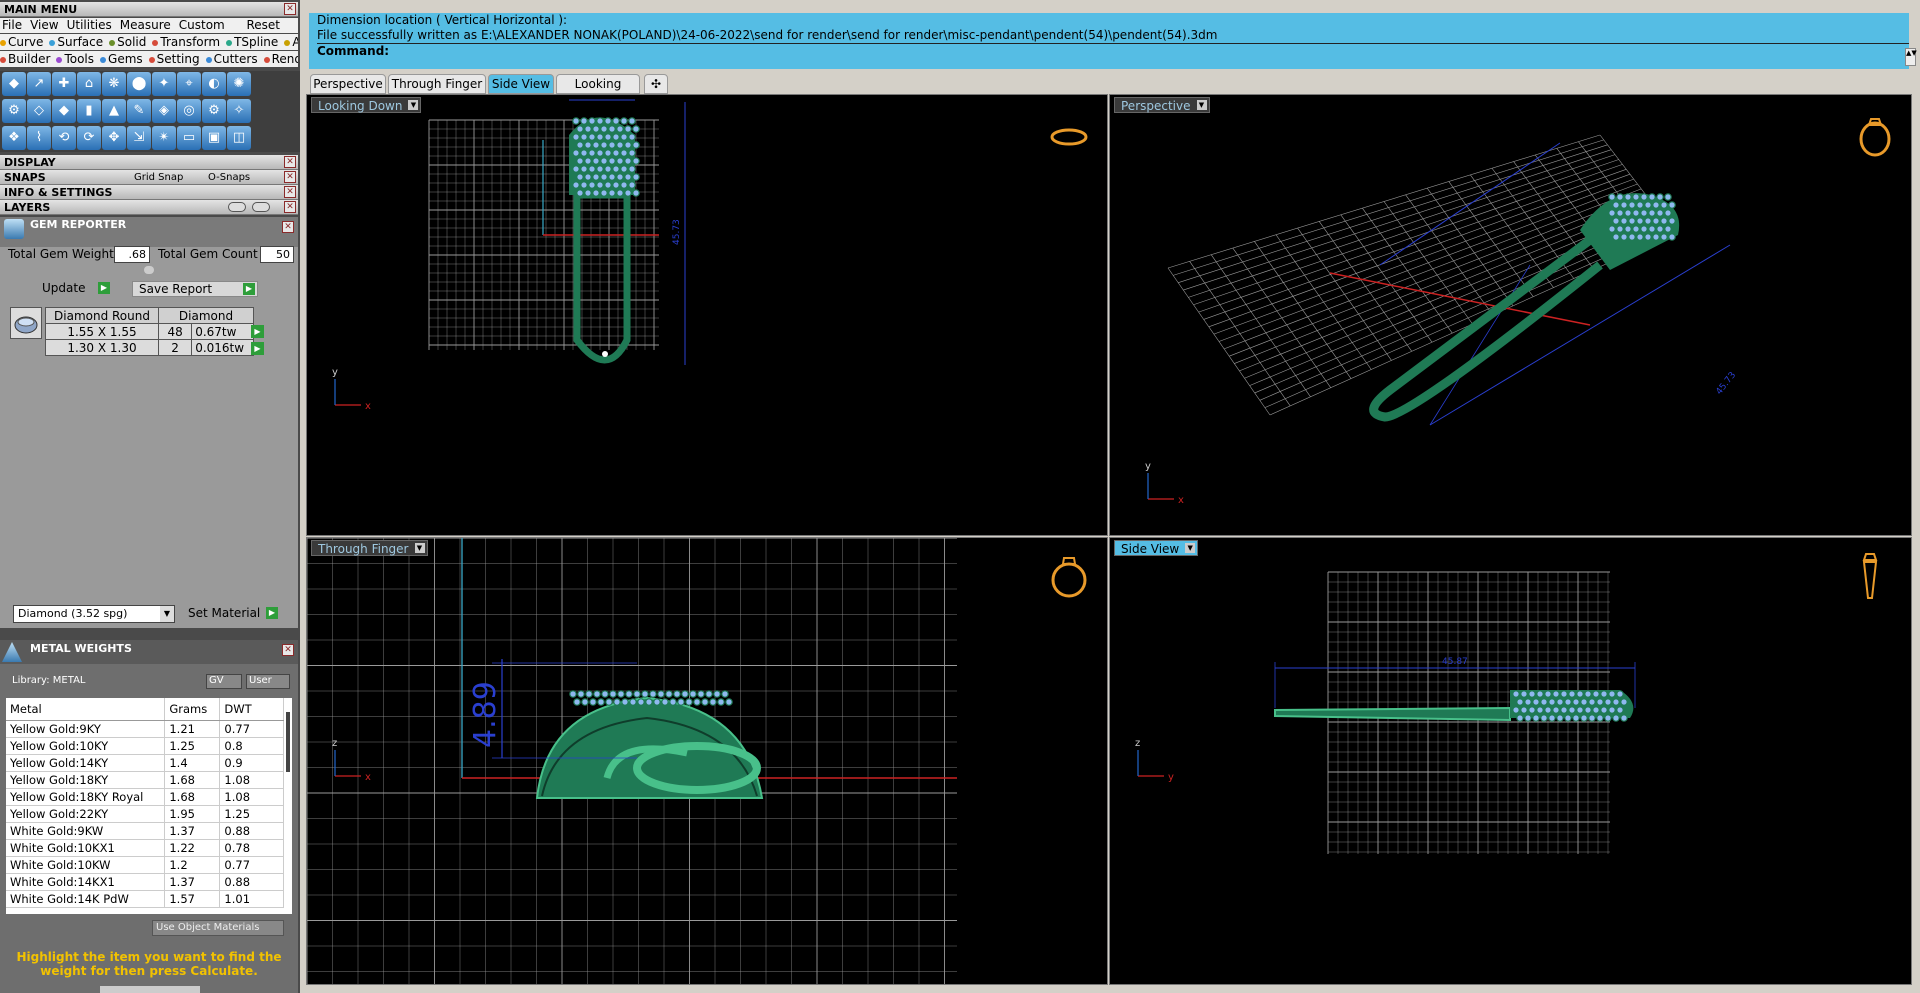 The image size is (1920, 993). I want to click on tool-icon: ◇, so click(39, 111).